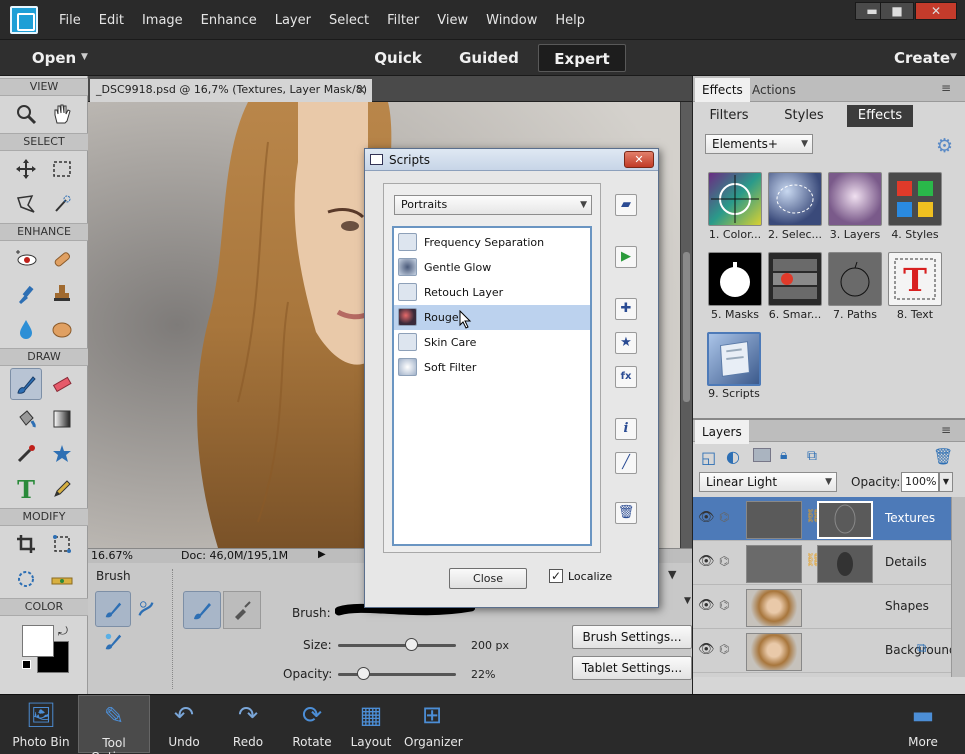  I want to click on open-button: Open, so click(54, 58).